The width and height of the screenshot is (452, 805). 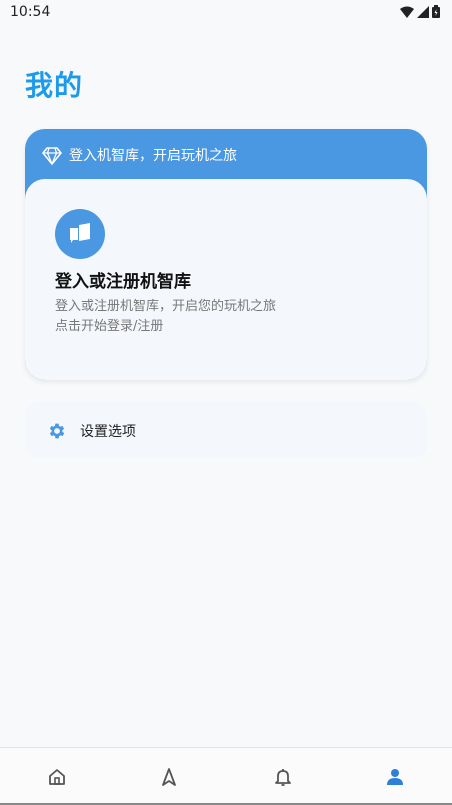 What do you see at coordinates (226, 13) in the screenshot?
I see `status-bar: 10:54` at bounding box center [226, 13].